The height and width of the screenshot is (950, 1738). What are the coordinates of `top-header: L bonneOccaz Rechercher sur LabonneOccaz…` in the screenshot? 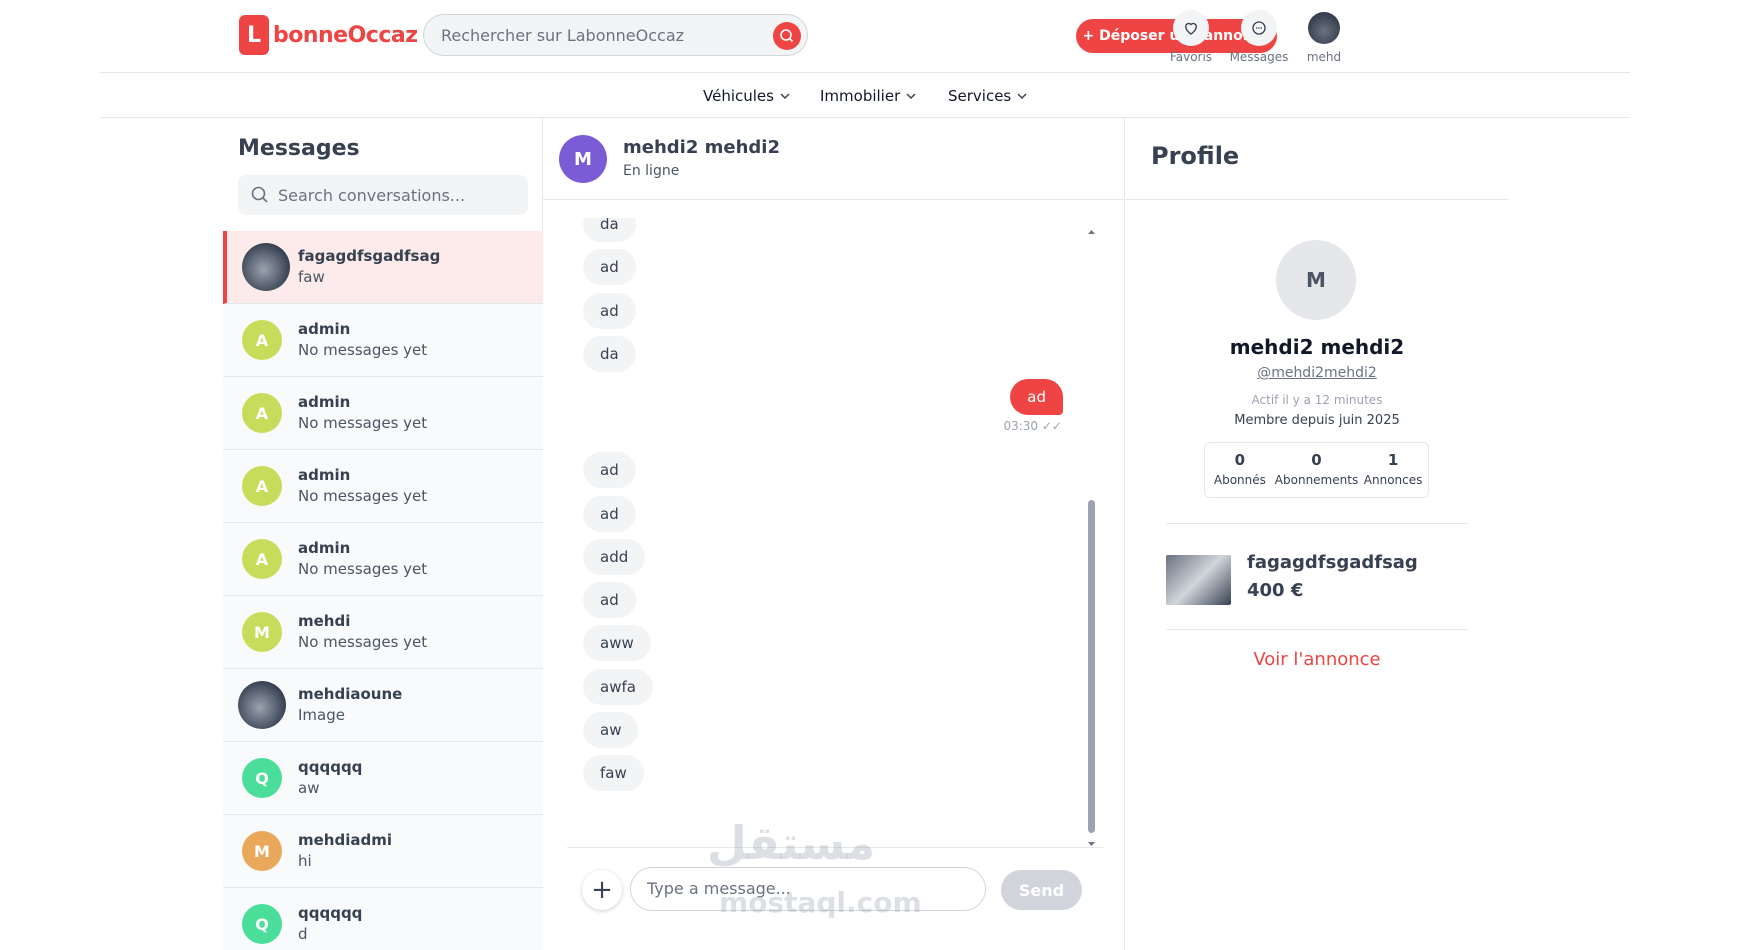 It's located at (865, 36).